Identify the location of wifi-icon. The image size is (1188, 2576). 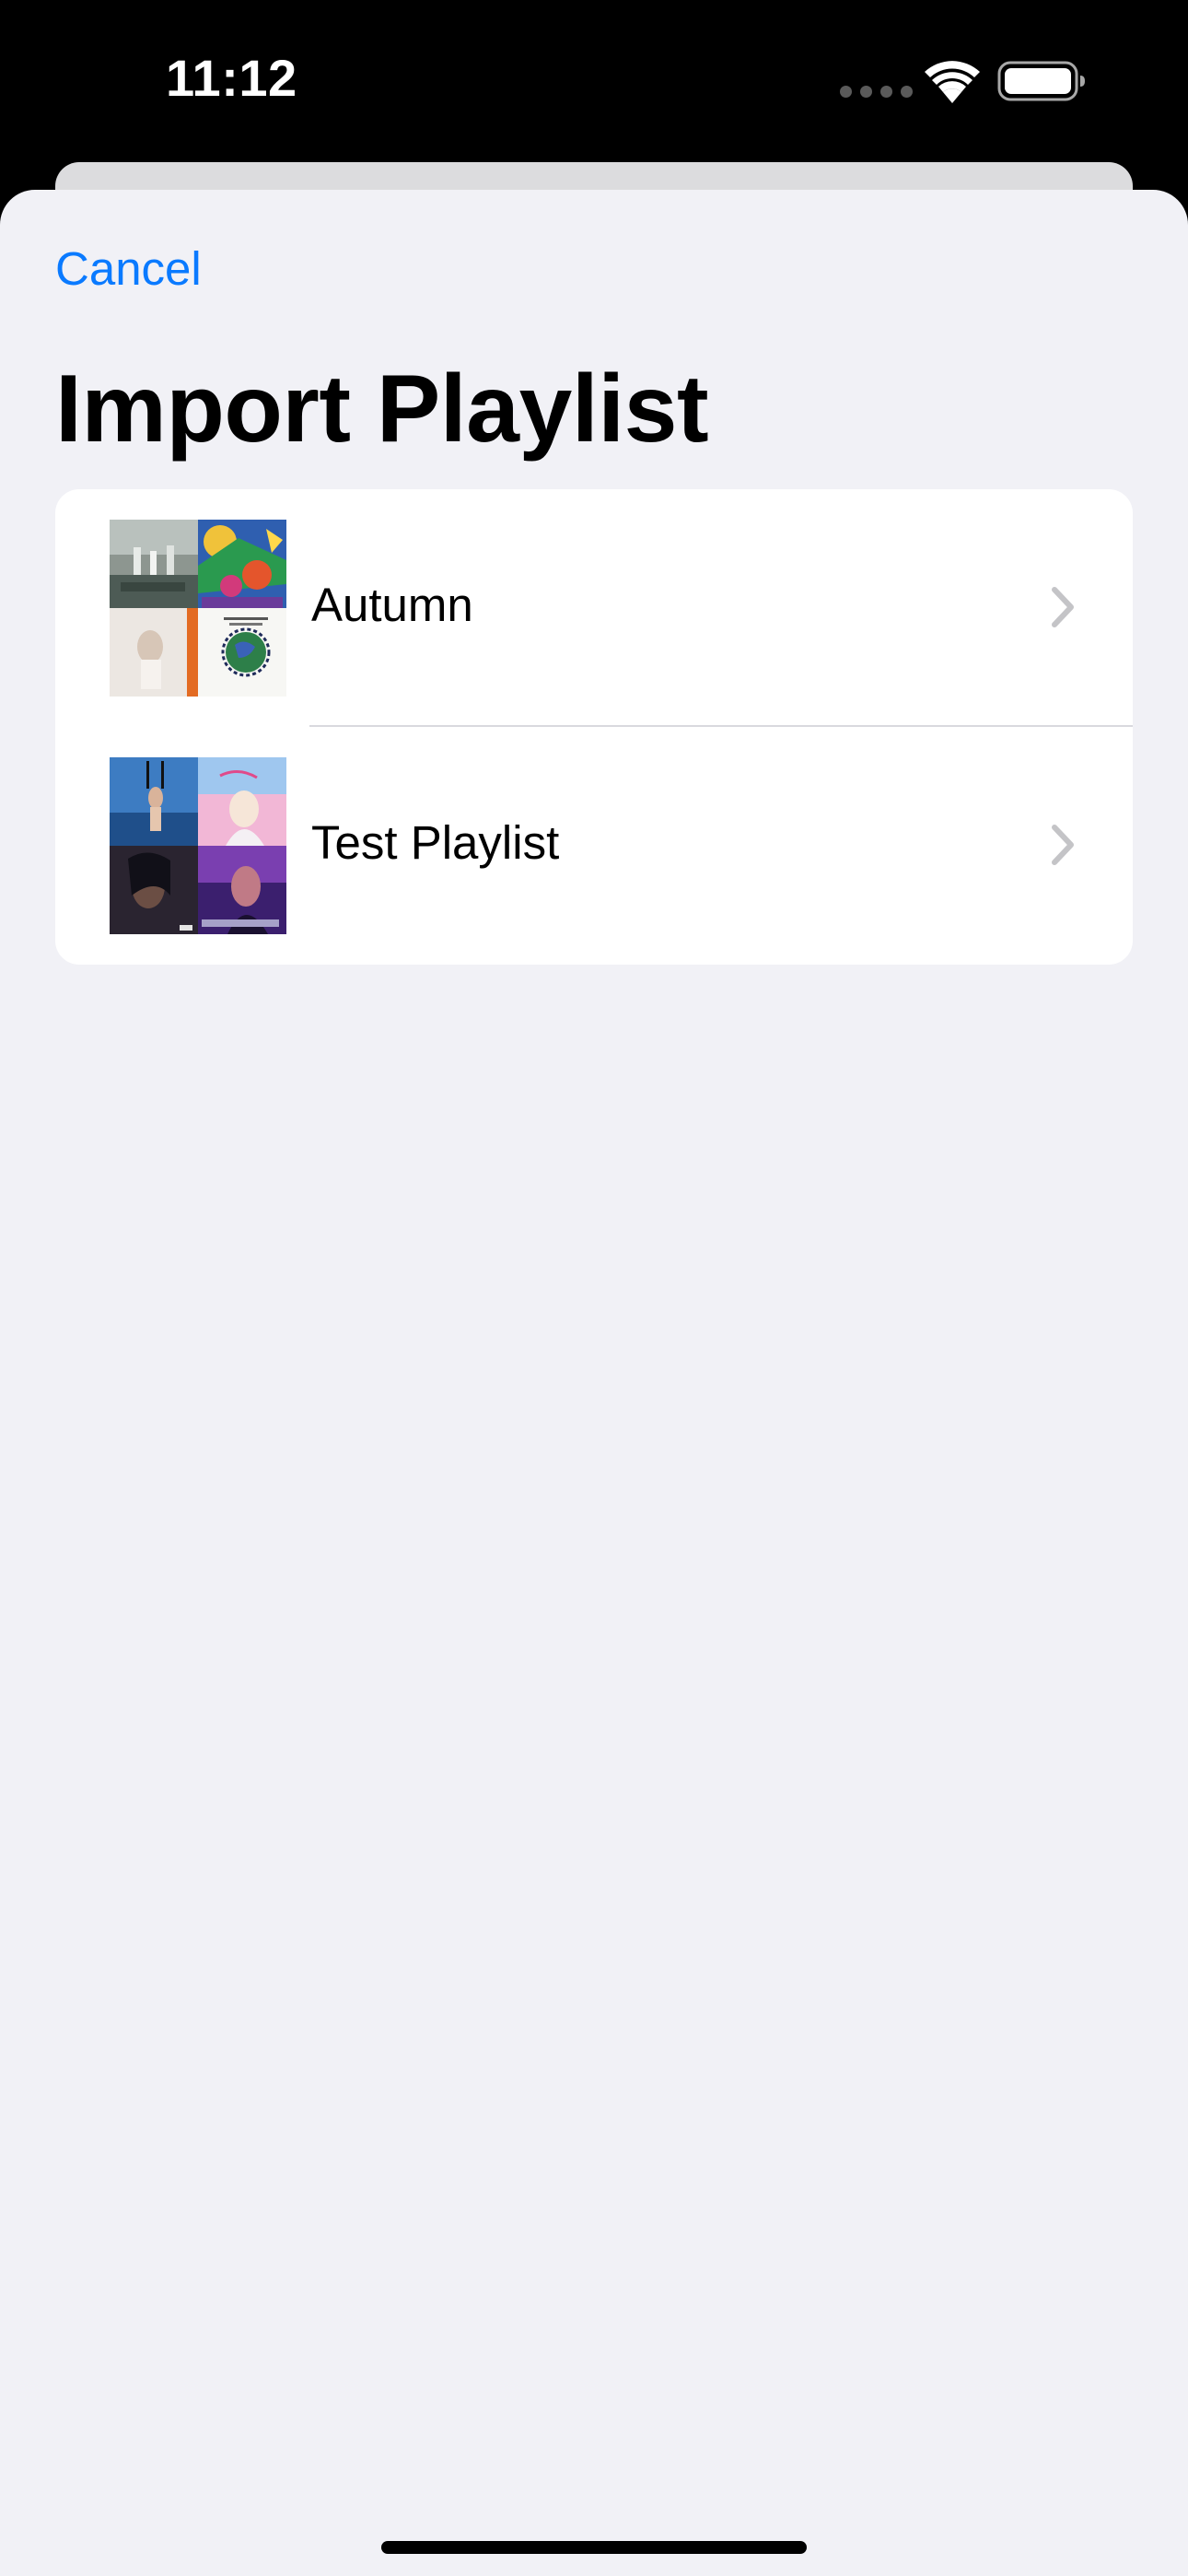
(952, 82).